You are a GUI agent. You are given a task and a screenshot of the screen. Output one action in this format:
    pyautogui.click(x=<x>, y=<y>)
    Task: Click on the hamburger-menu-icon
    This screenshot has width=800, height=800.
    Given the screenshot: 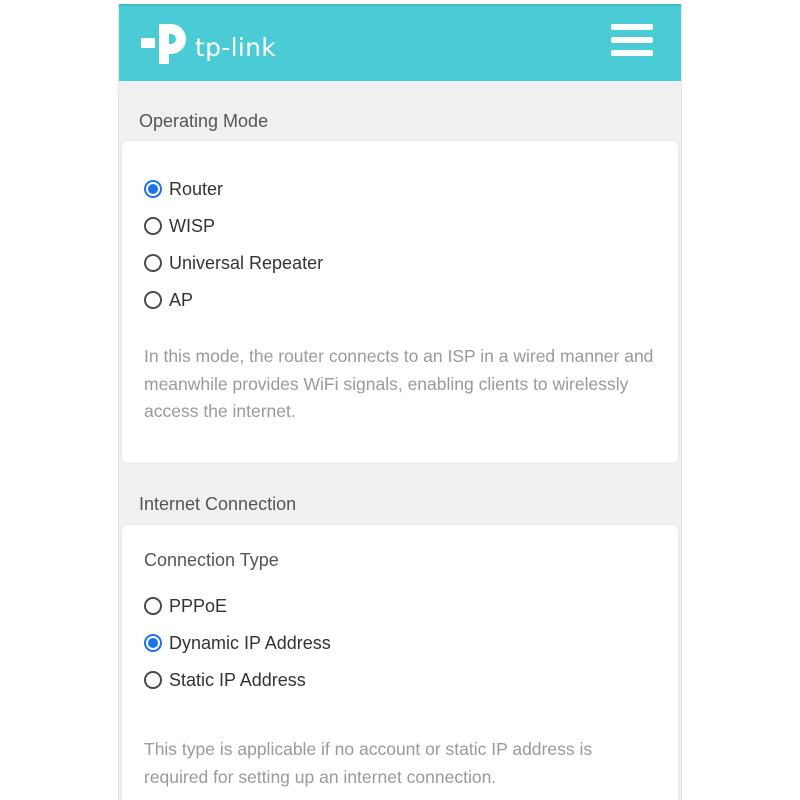 What is the action you would take?
    pyautogui.click(x=632, y=40)
    